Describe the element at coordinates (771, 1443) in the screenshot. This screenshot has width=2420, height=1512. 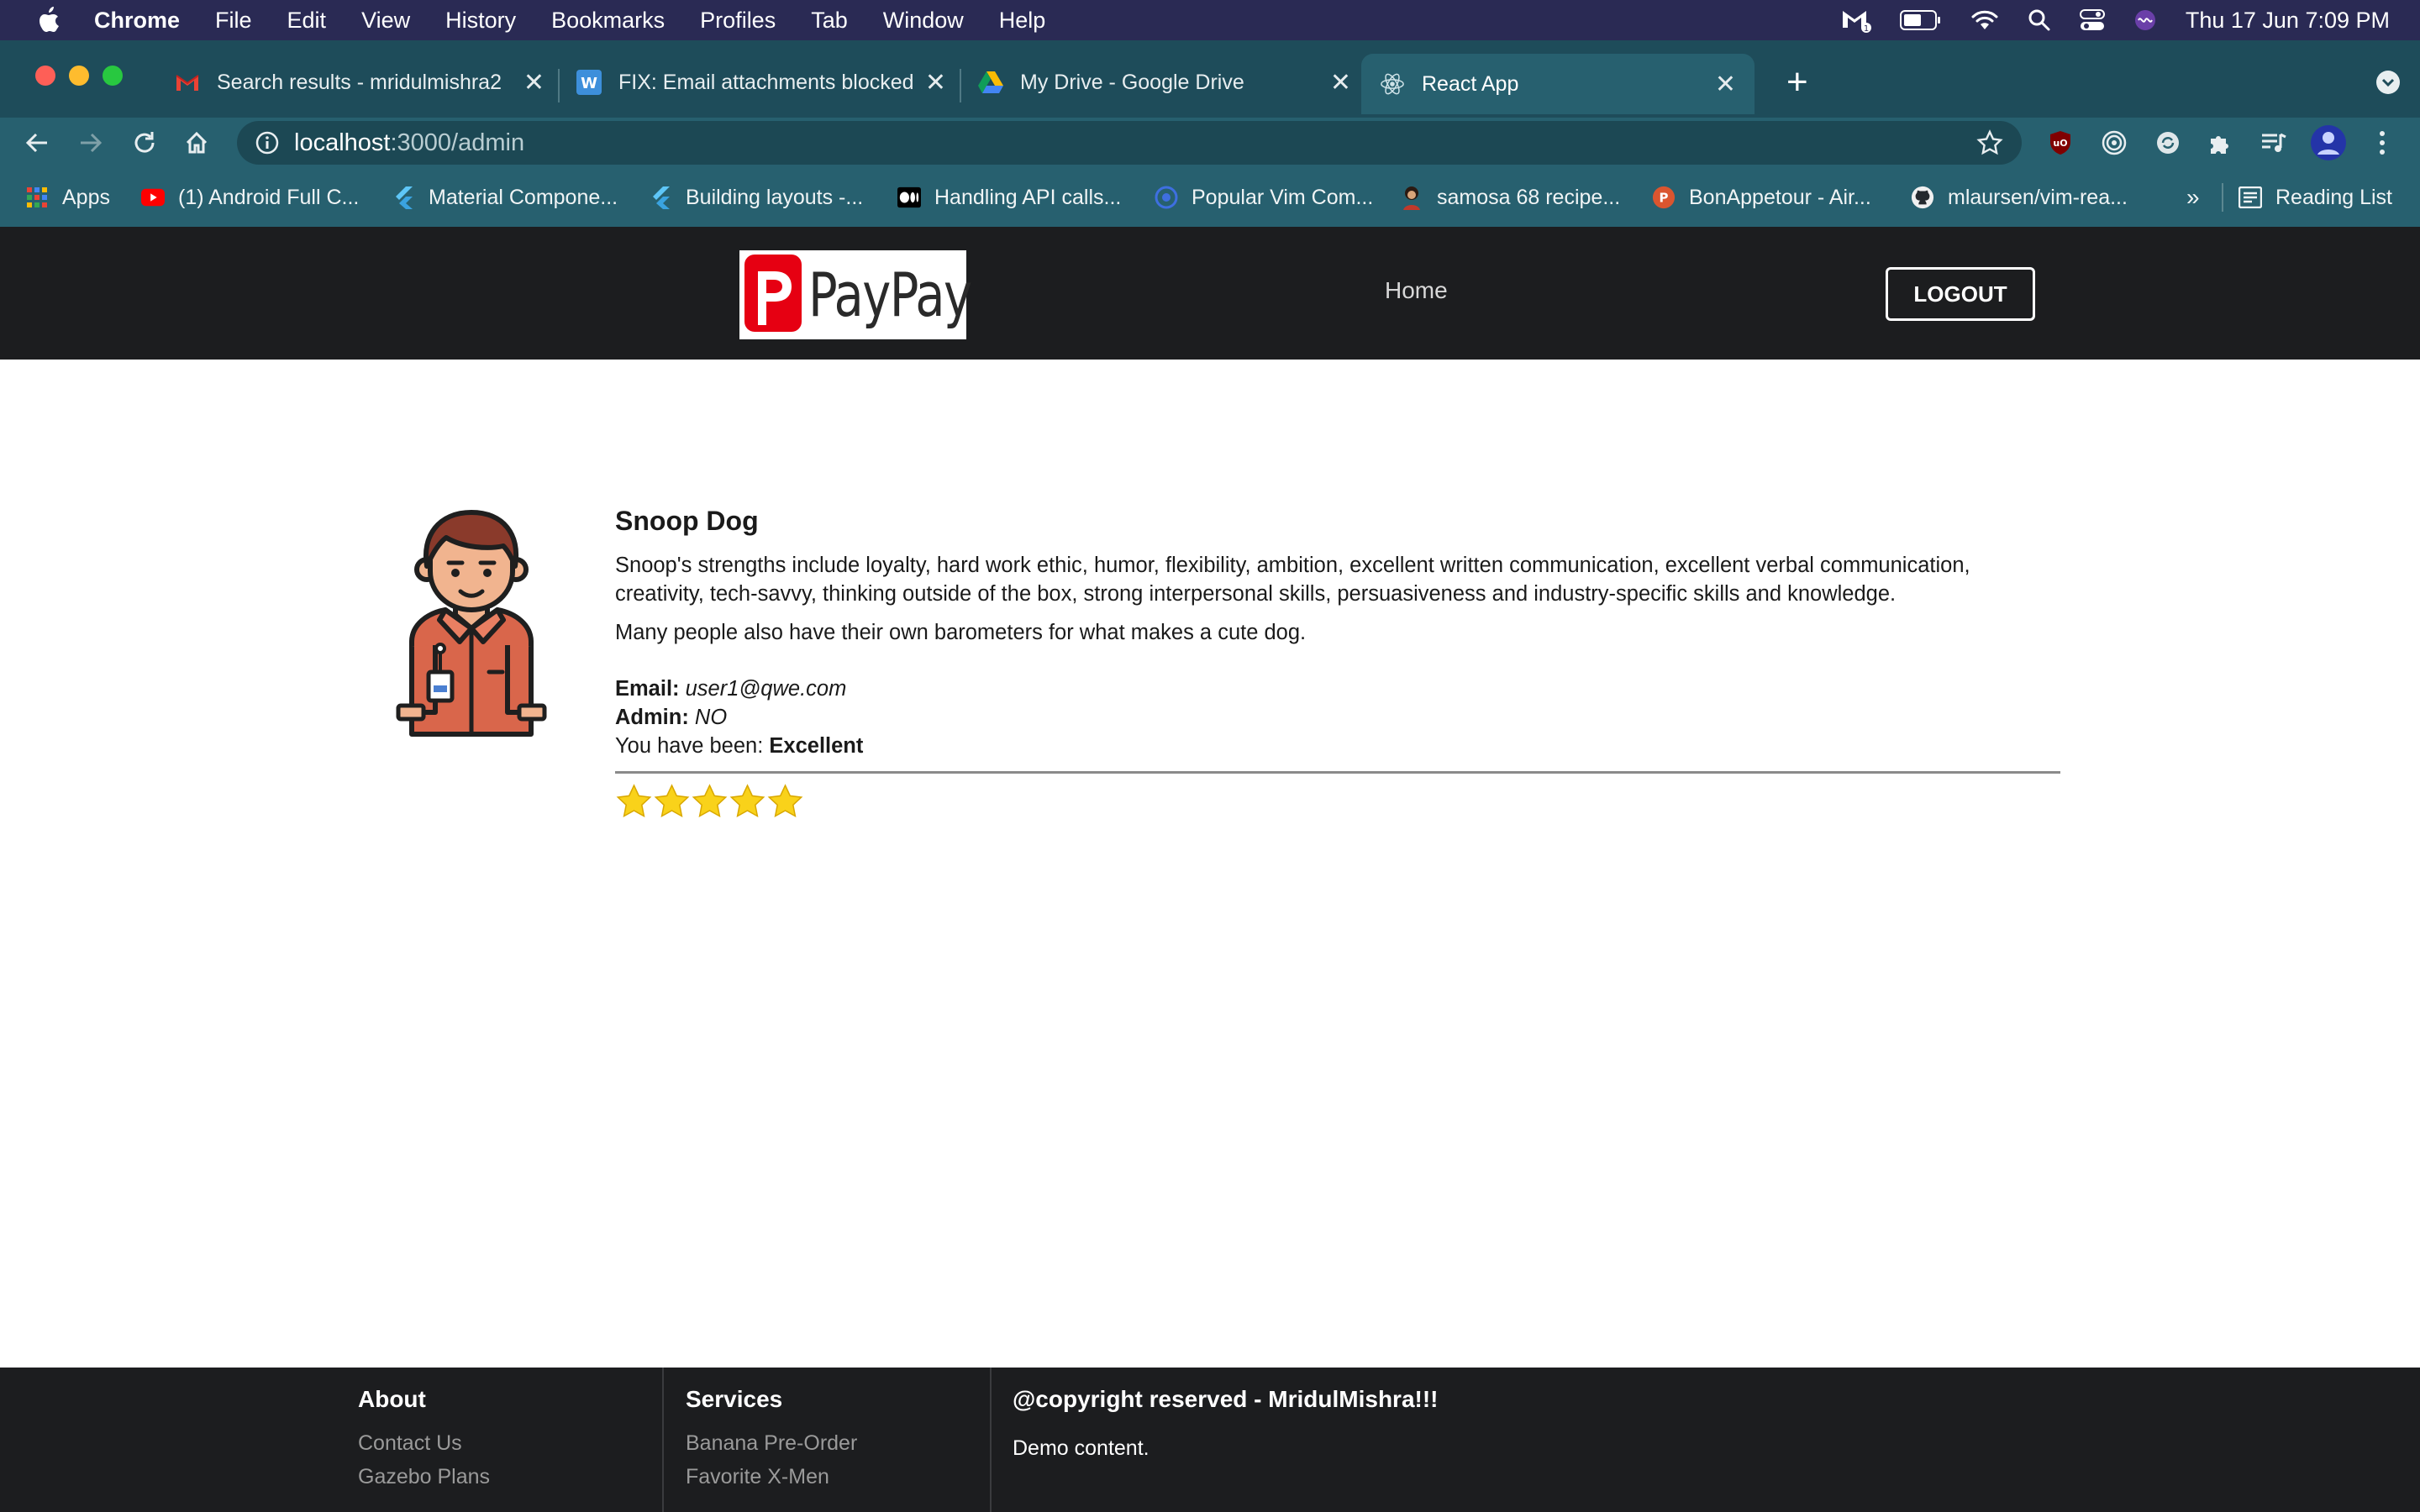
I see `footer-link-banana-pre-order: Banana Pre-Order` at that location.